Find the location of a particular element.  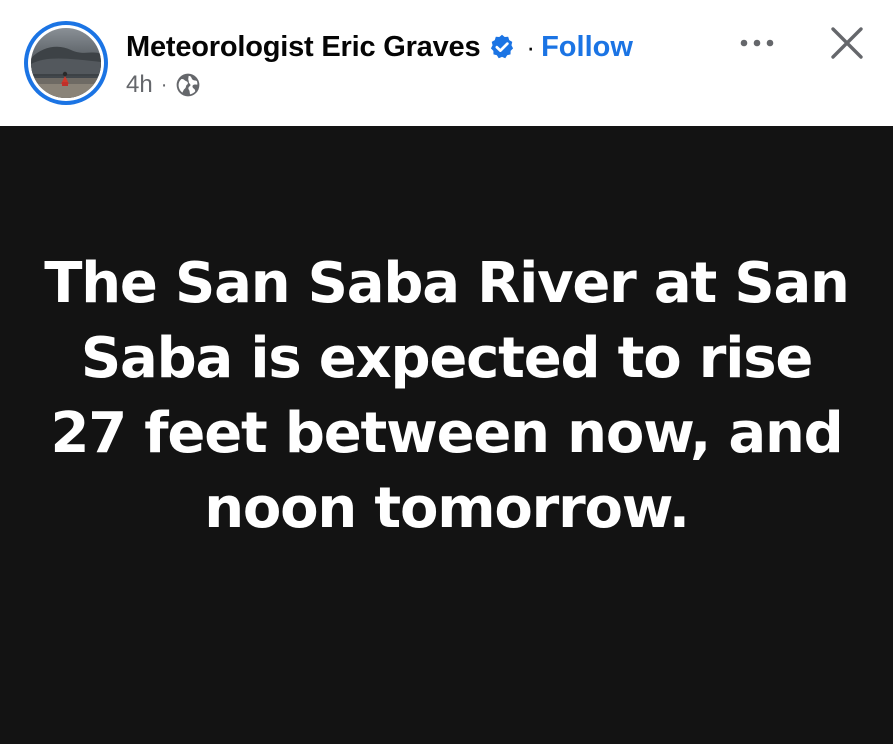

follow-button: Follow is located at coordinates (587, 47).